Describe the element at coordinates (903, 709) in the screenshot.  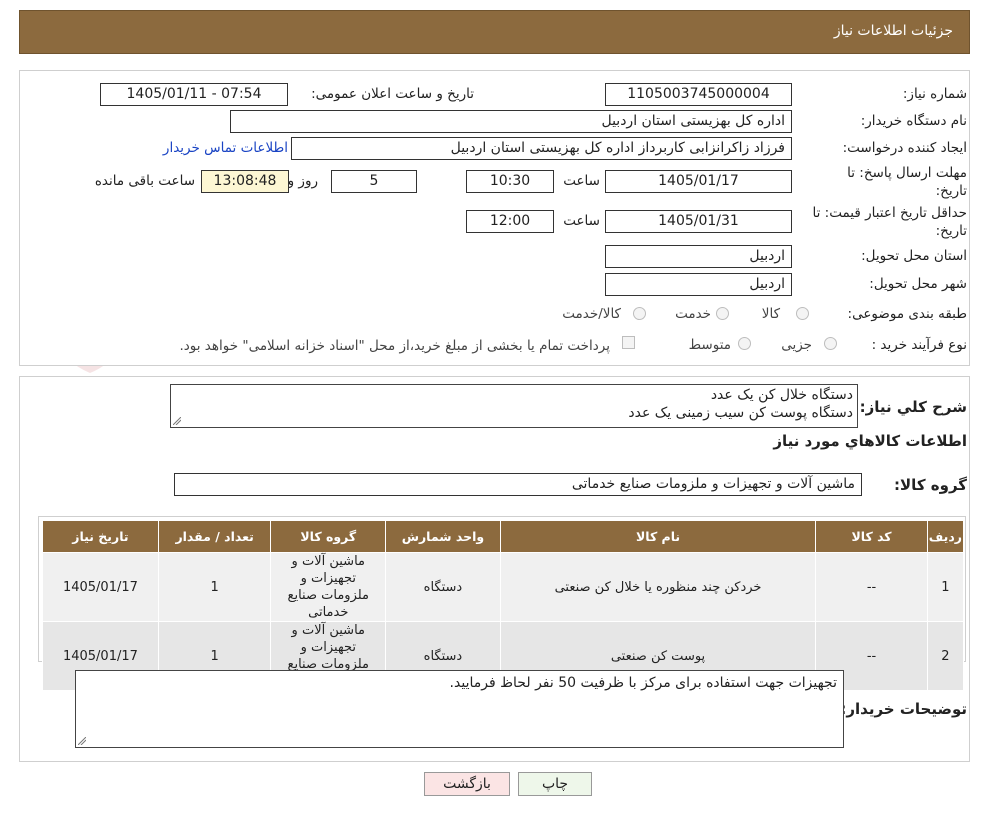
I see `buyer-notes-label: توضیحات خریدار:` at that location.